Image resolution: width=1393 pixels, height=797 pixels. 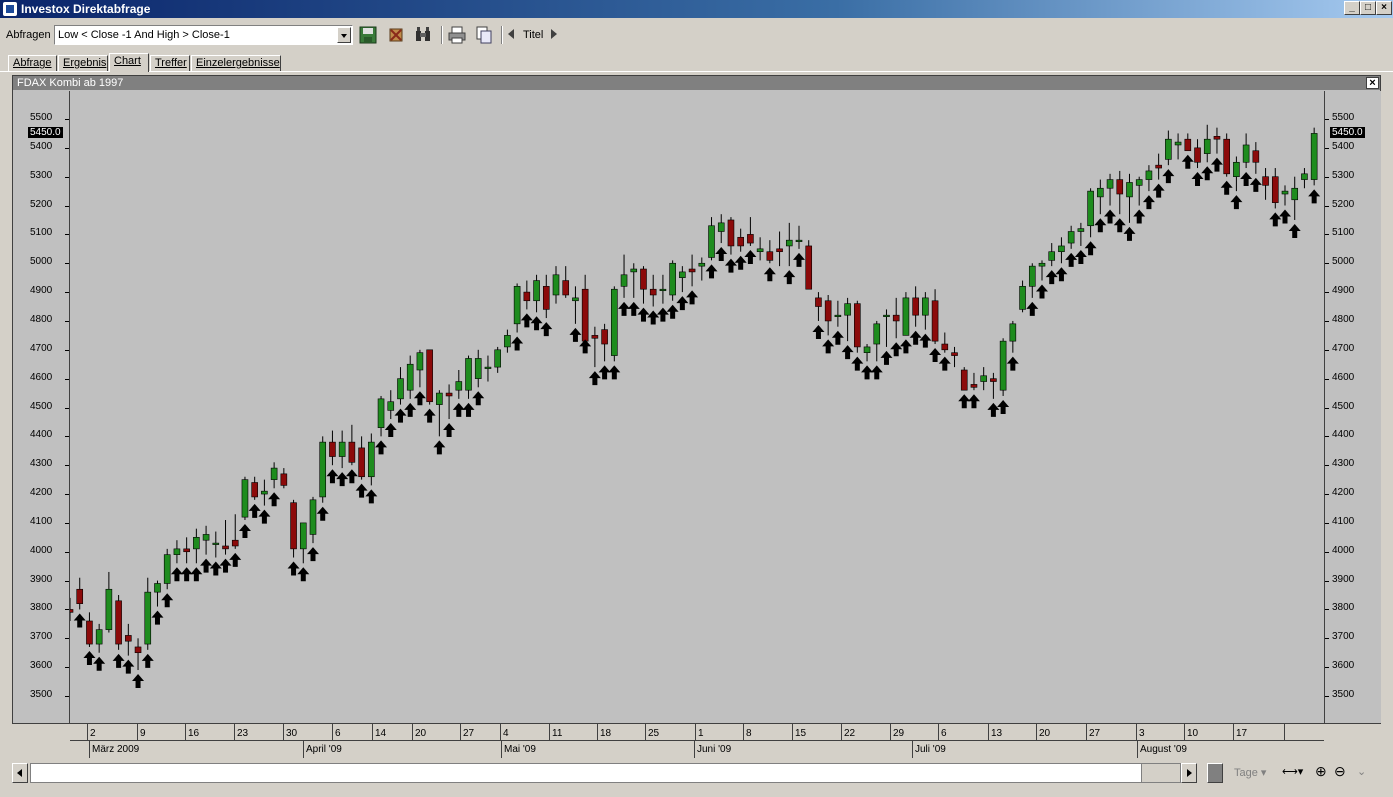 What do you see at coordinates (1343, 608) in the screenshot?
I see `price-tick-label: 3800` at bounding box center [1343, 608].